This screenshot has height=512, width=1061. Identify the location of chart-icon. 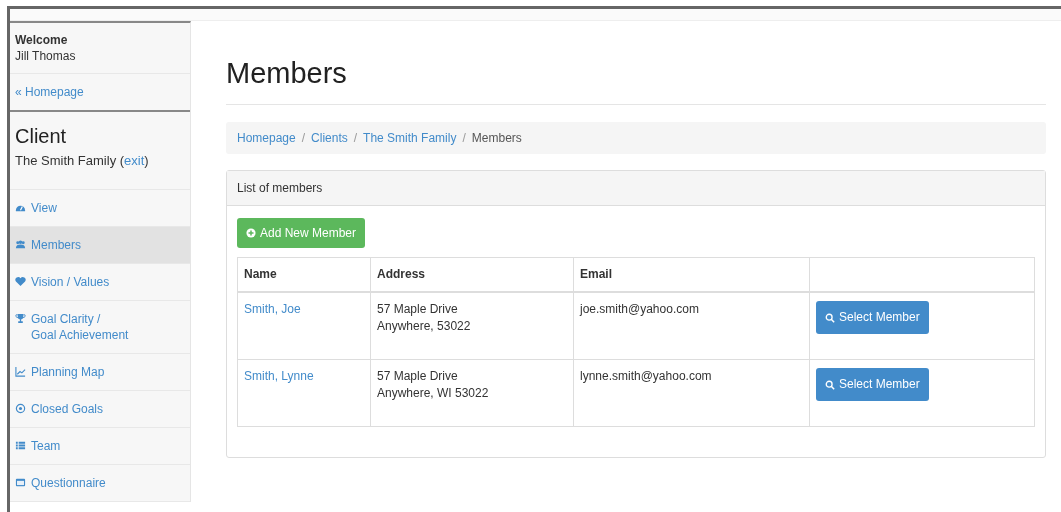
(20, 371).